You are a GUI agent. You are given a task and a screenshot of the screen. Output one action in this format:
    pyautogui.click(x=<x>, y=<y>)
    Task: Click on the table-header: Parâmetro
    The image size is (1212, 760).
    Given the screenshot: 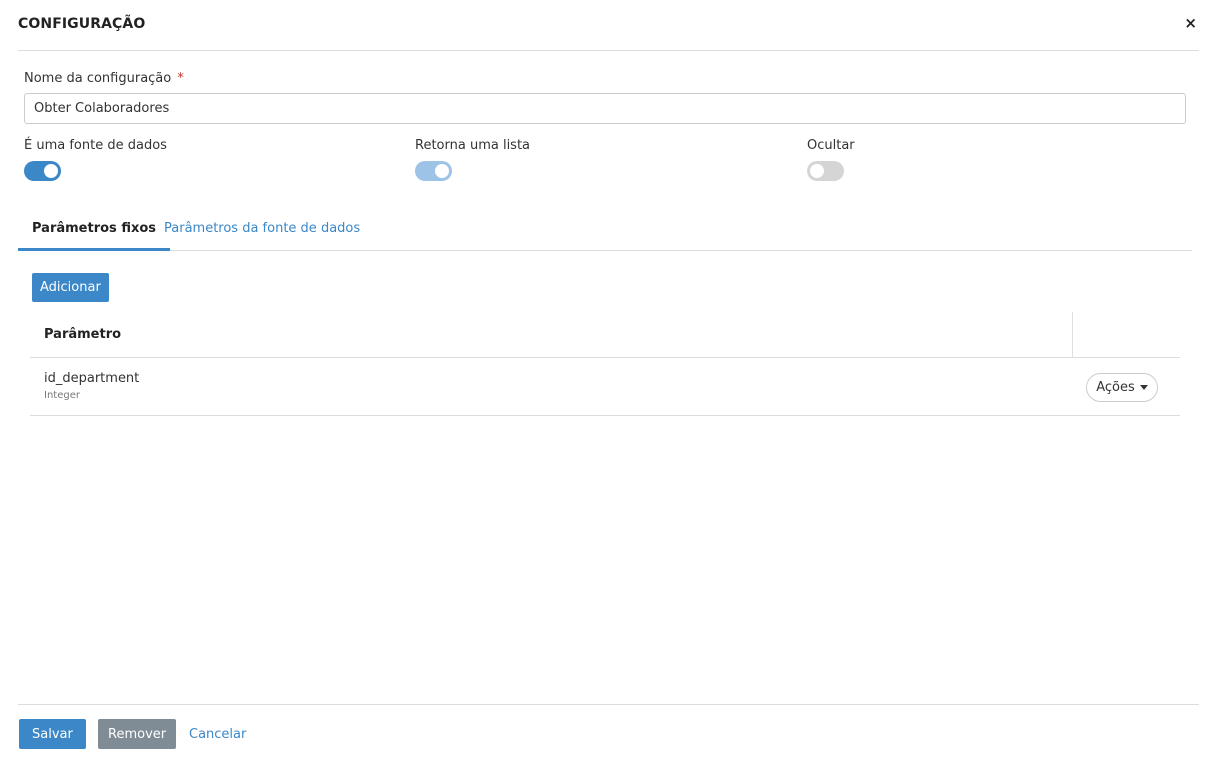 What is the action you would take?
    pyautogui.click(x=605, y=335)
    